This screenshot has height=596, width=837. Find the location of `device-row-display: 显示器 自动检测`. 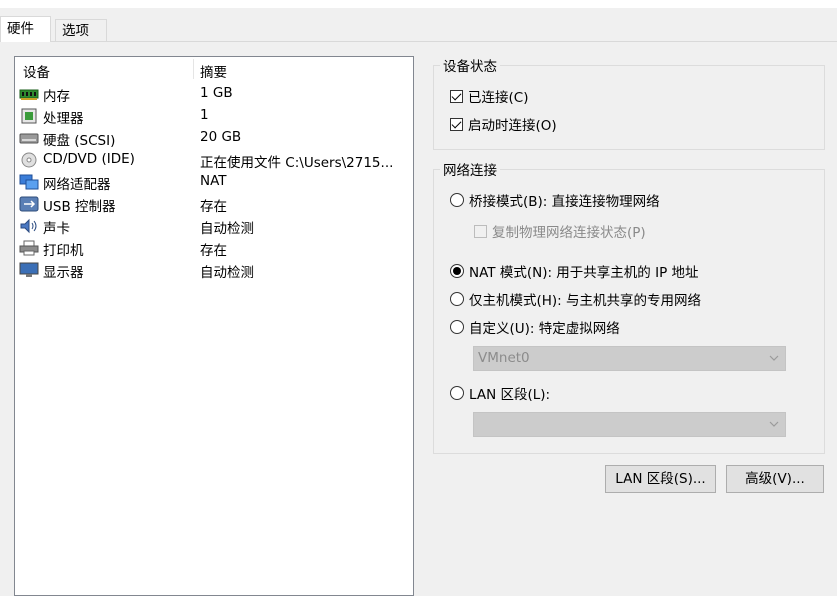

device-row-display: 显示器 自动检测 is located at coordinates (214, 270).